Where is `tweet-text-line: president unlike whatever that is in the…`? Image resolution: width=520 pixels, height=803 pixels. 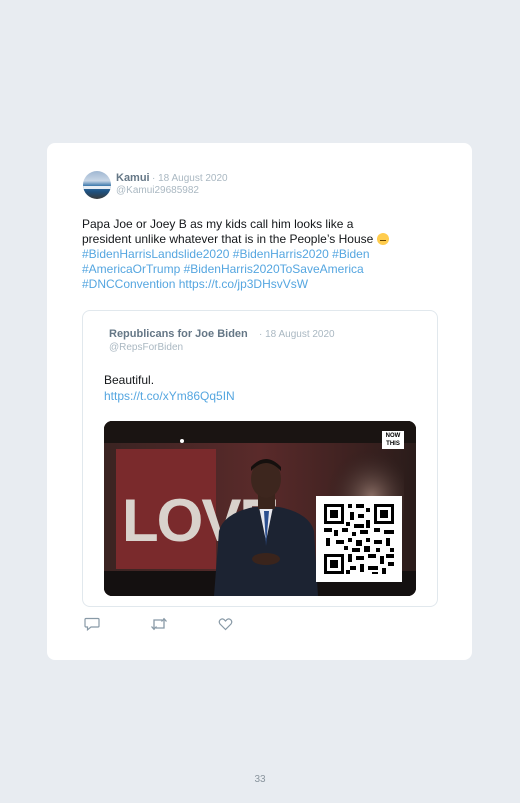 tweet-text-line: president unlike whatever that is in the… is located at coordinates (259, 239).